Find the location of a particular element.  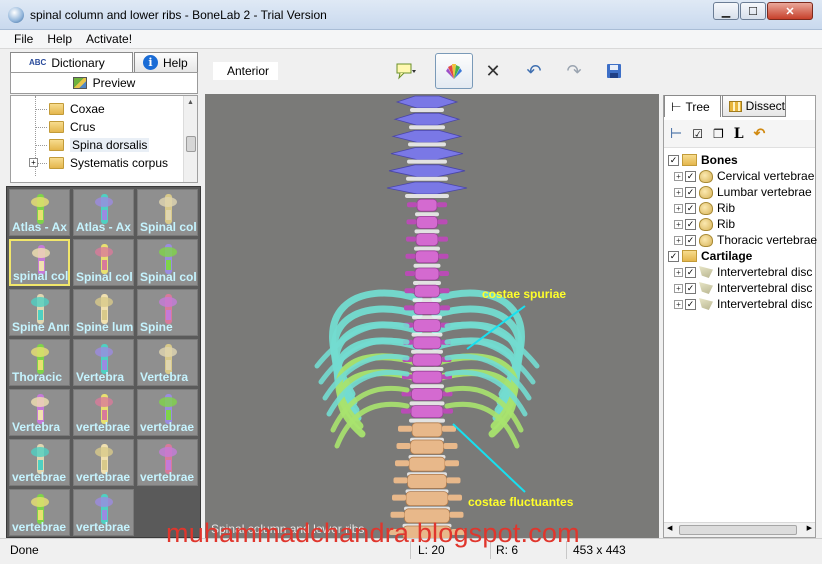

tree-item: + ✓ Thoracic vertebrae is located at coordinates (745, 240).